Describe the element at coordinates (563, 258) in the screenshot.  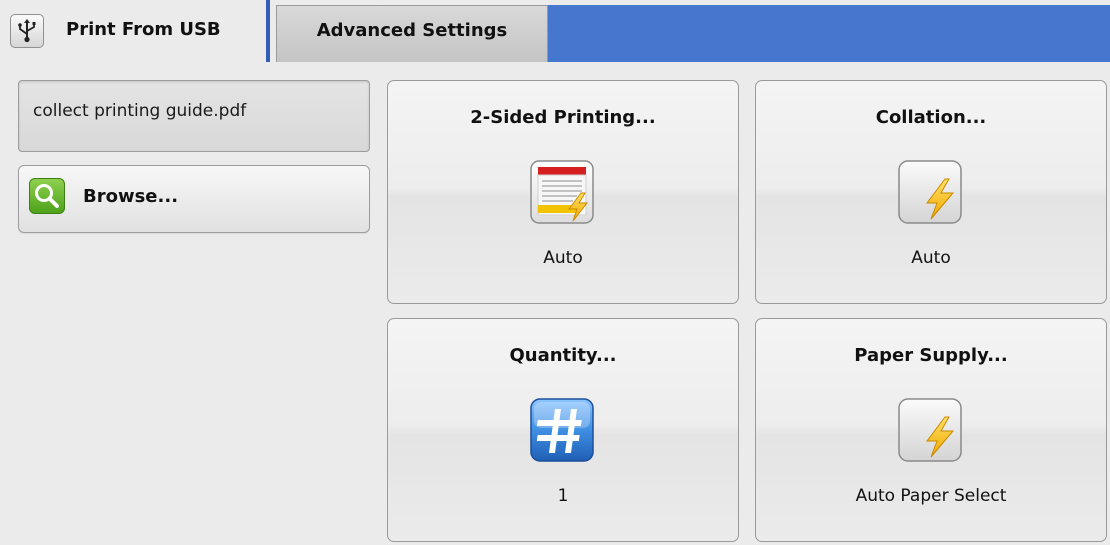
I see `two-sided-printing-value: Auto` at that location.